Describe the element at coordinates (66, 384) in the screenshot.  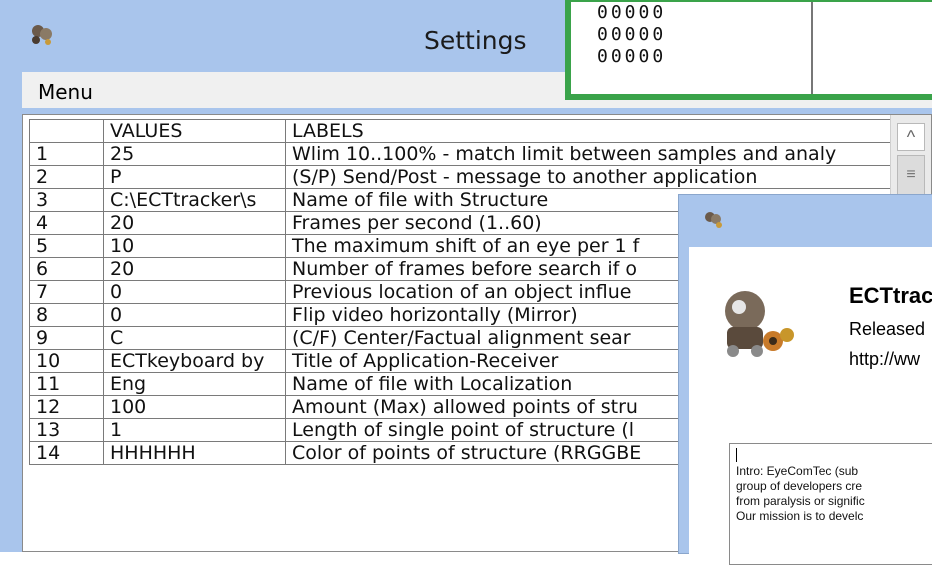
I see `row-number-cell: 11` at that location.